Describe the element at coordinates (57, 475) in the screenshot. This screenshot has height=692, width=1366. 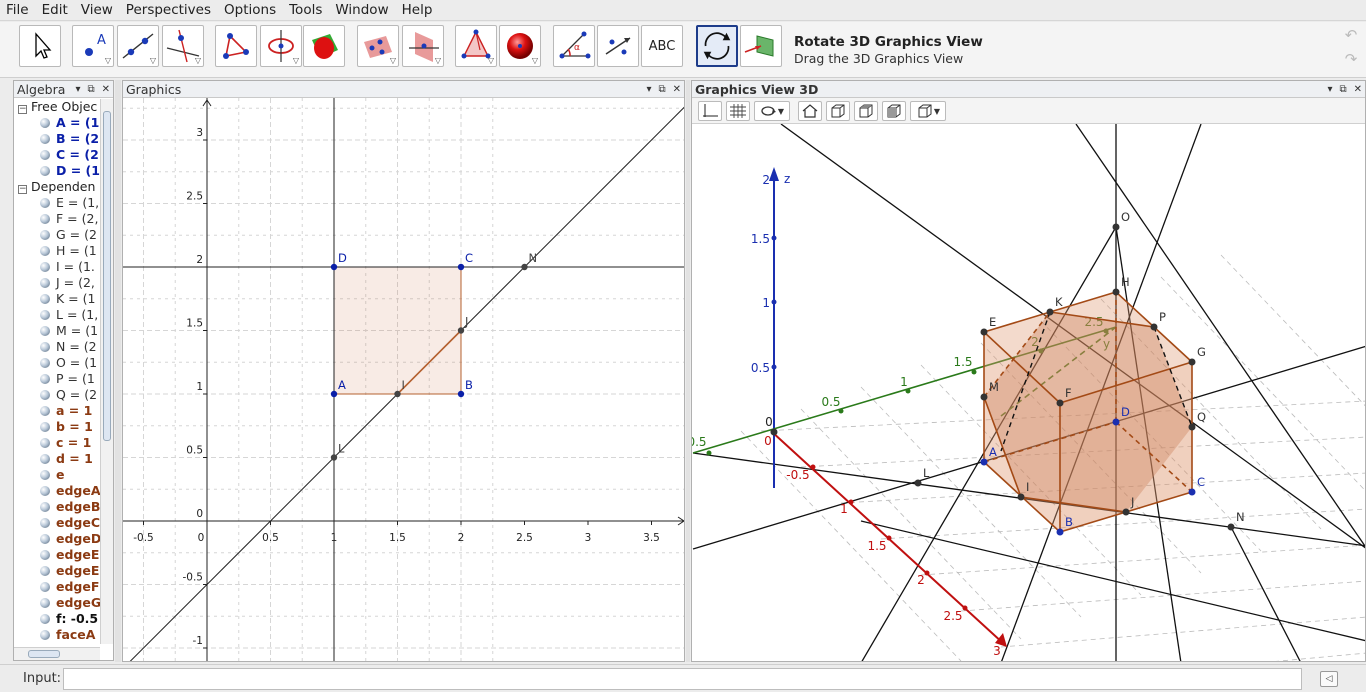
I see `algebra-item: e` at that location.